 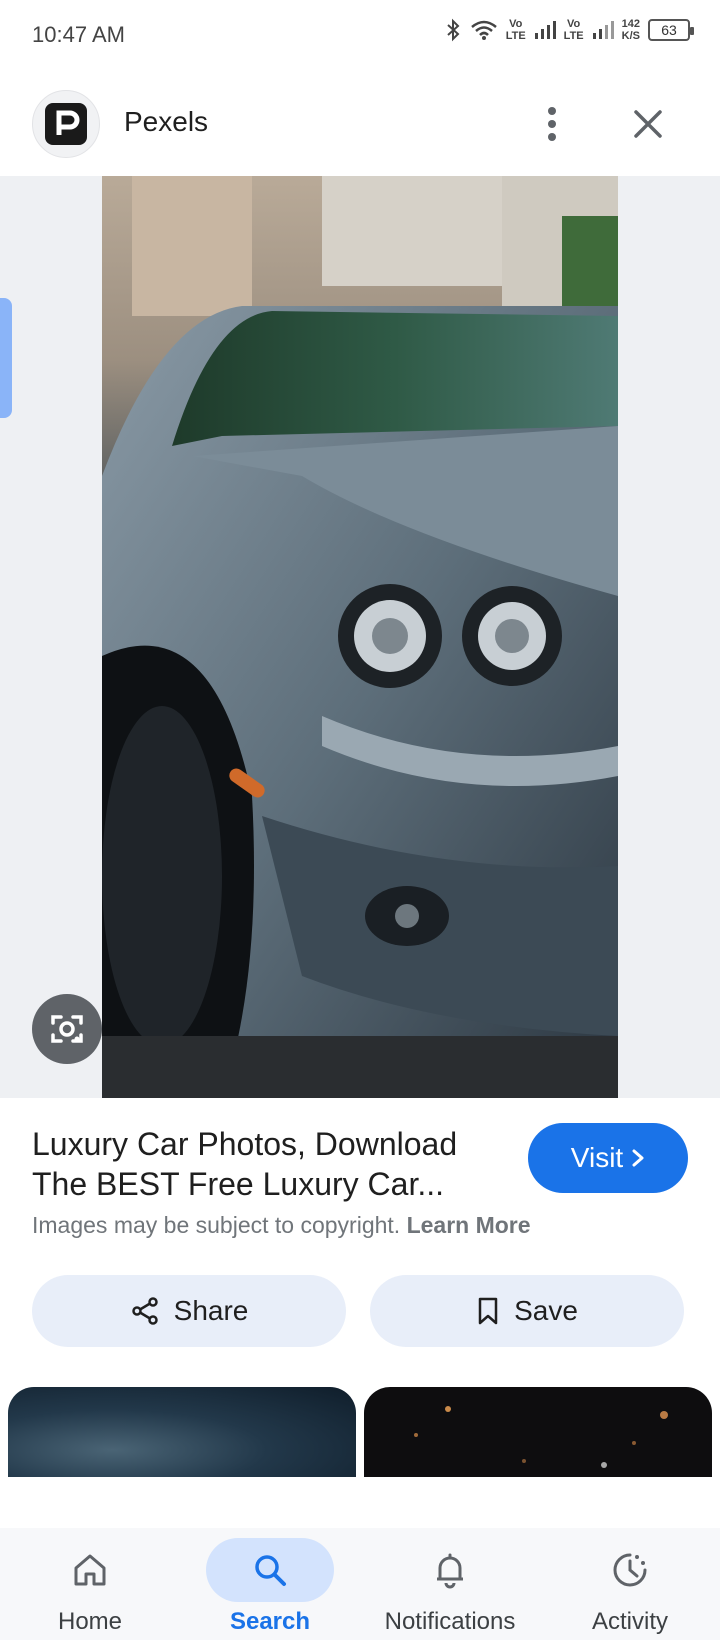 I want to click on home-icon, so click(x=90, y=1570).